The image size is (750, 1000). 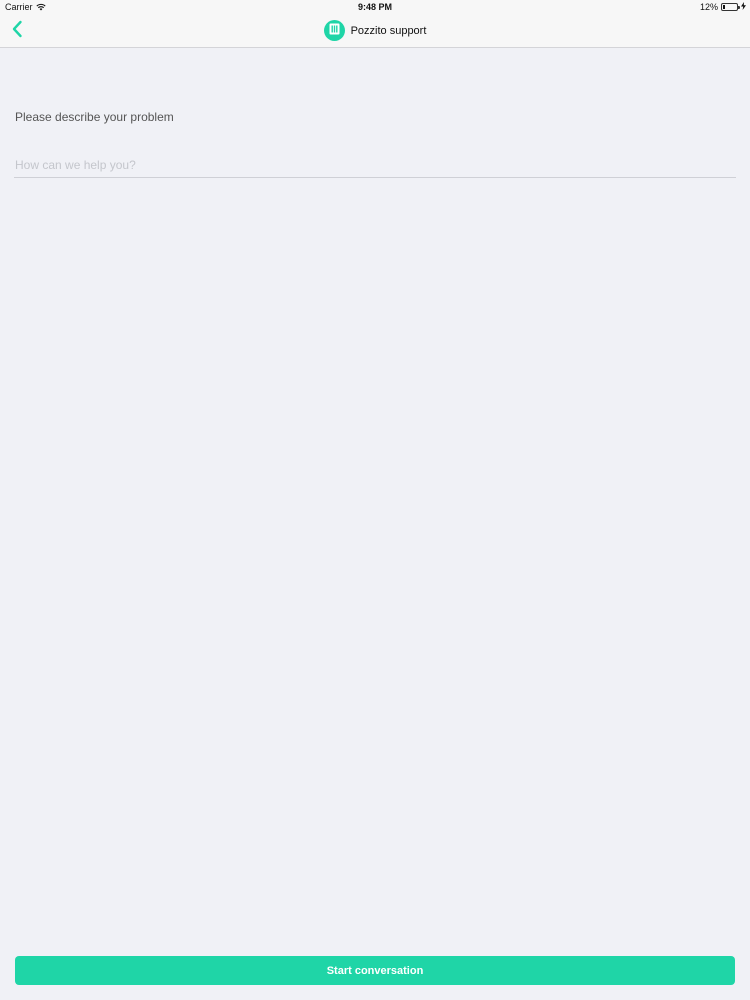 I want to click on document-icon, so click(x=334, y=31).